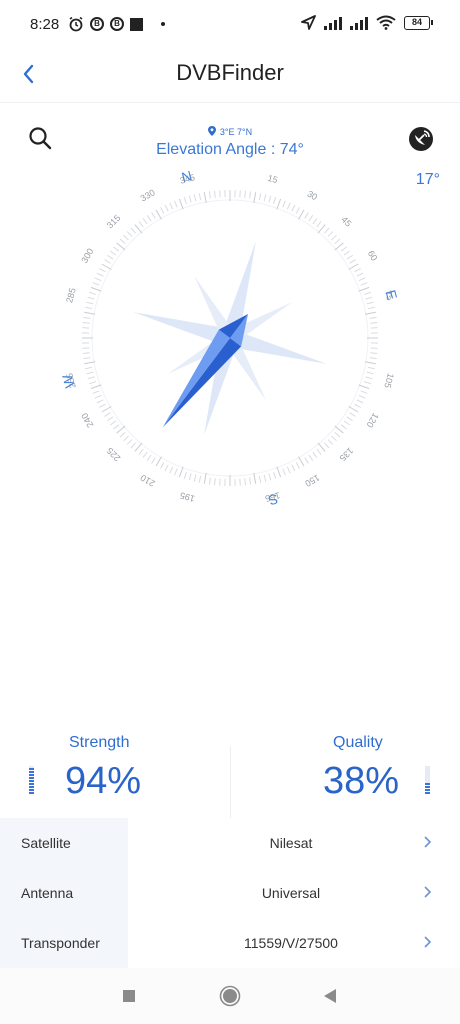 The height and width of the screenshot is (1024, 460). What do you see at coordinates (291, 843) in the screenshot?
I see `setting-value: Nilesat` at bounding box center [291, 843].